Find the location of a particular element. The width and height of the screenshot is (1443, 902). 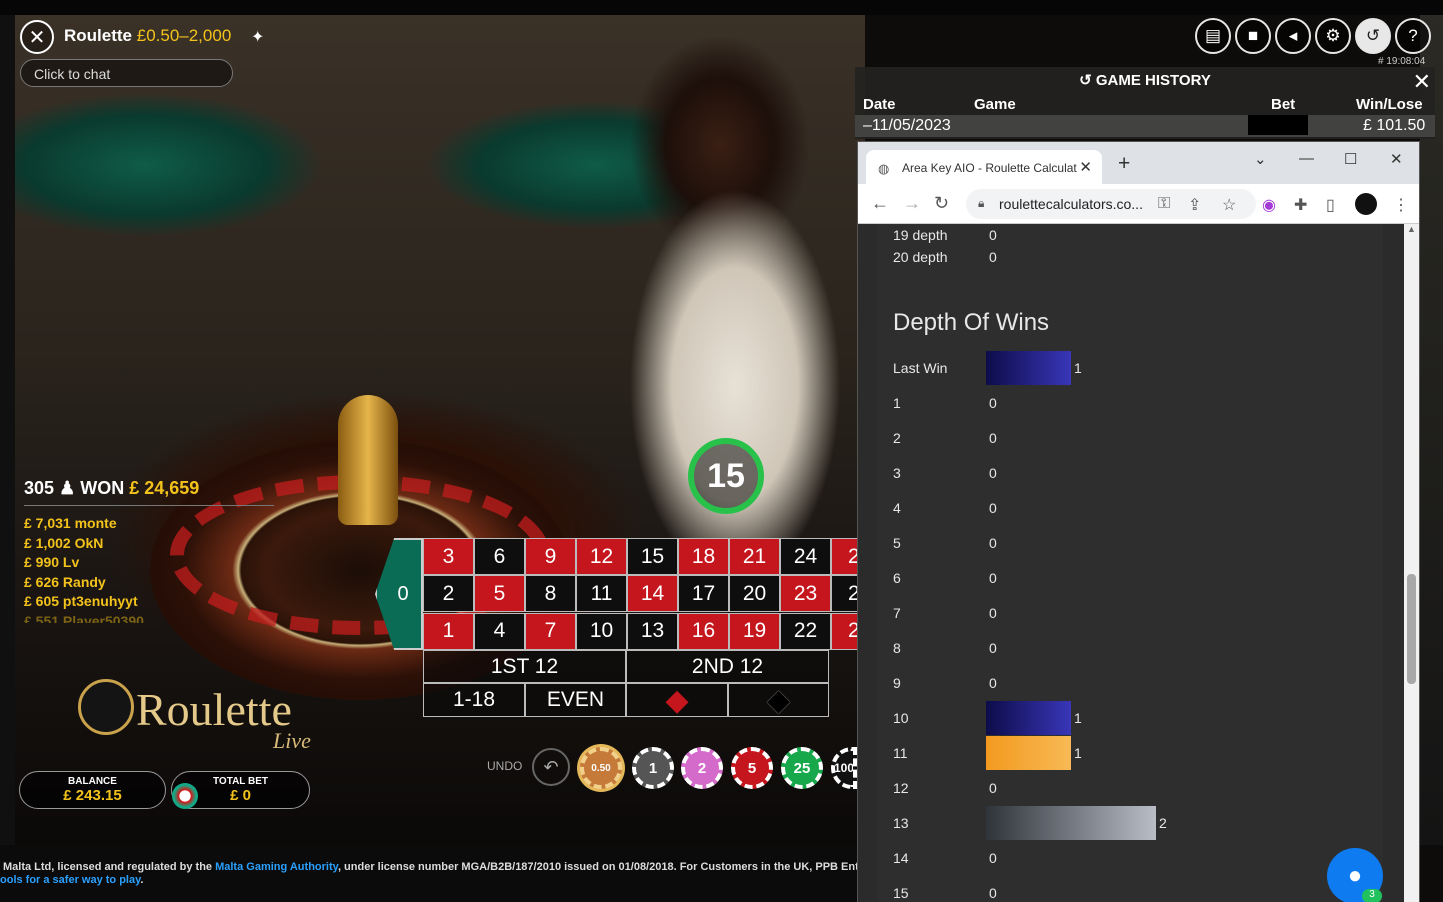

bet-cell-number: 17 is located at coordinates (703, 594).